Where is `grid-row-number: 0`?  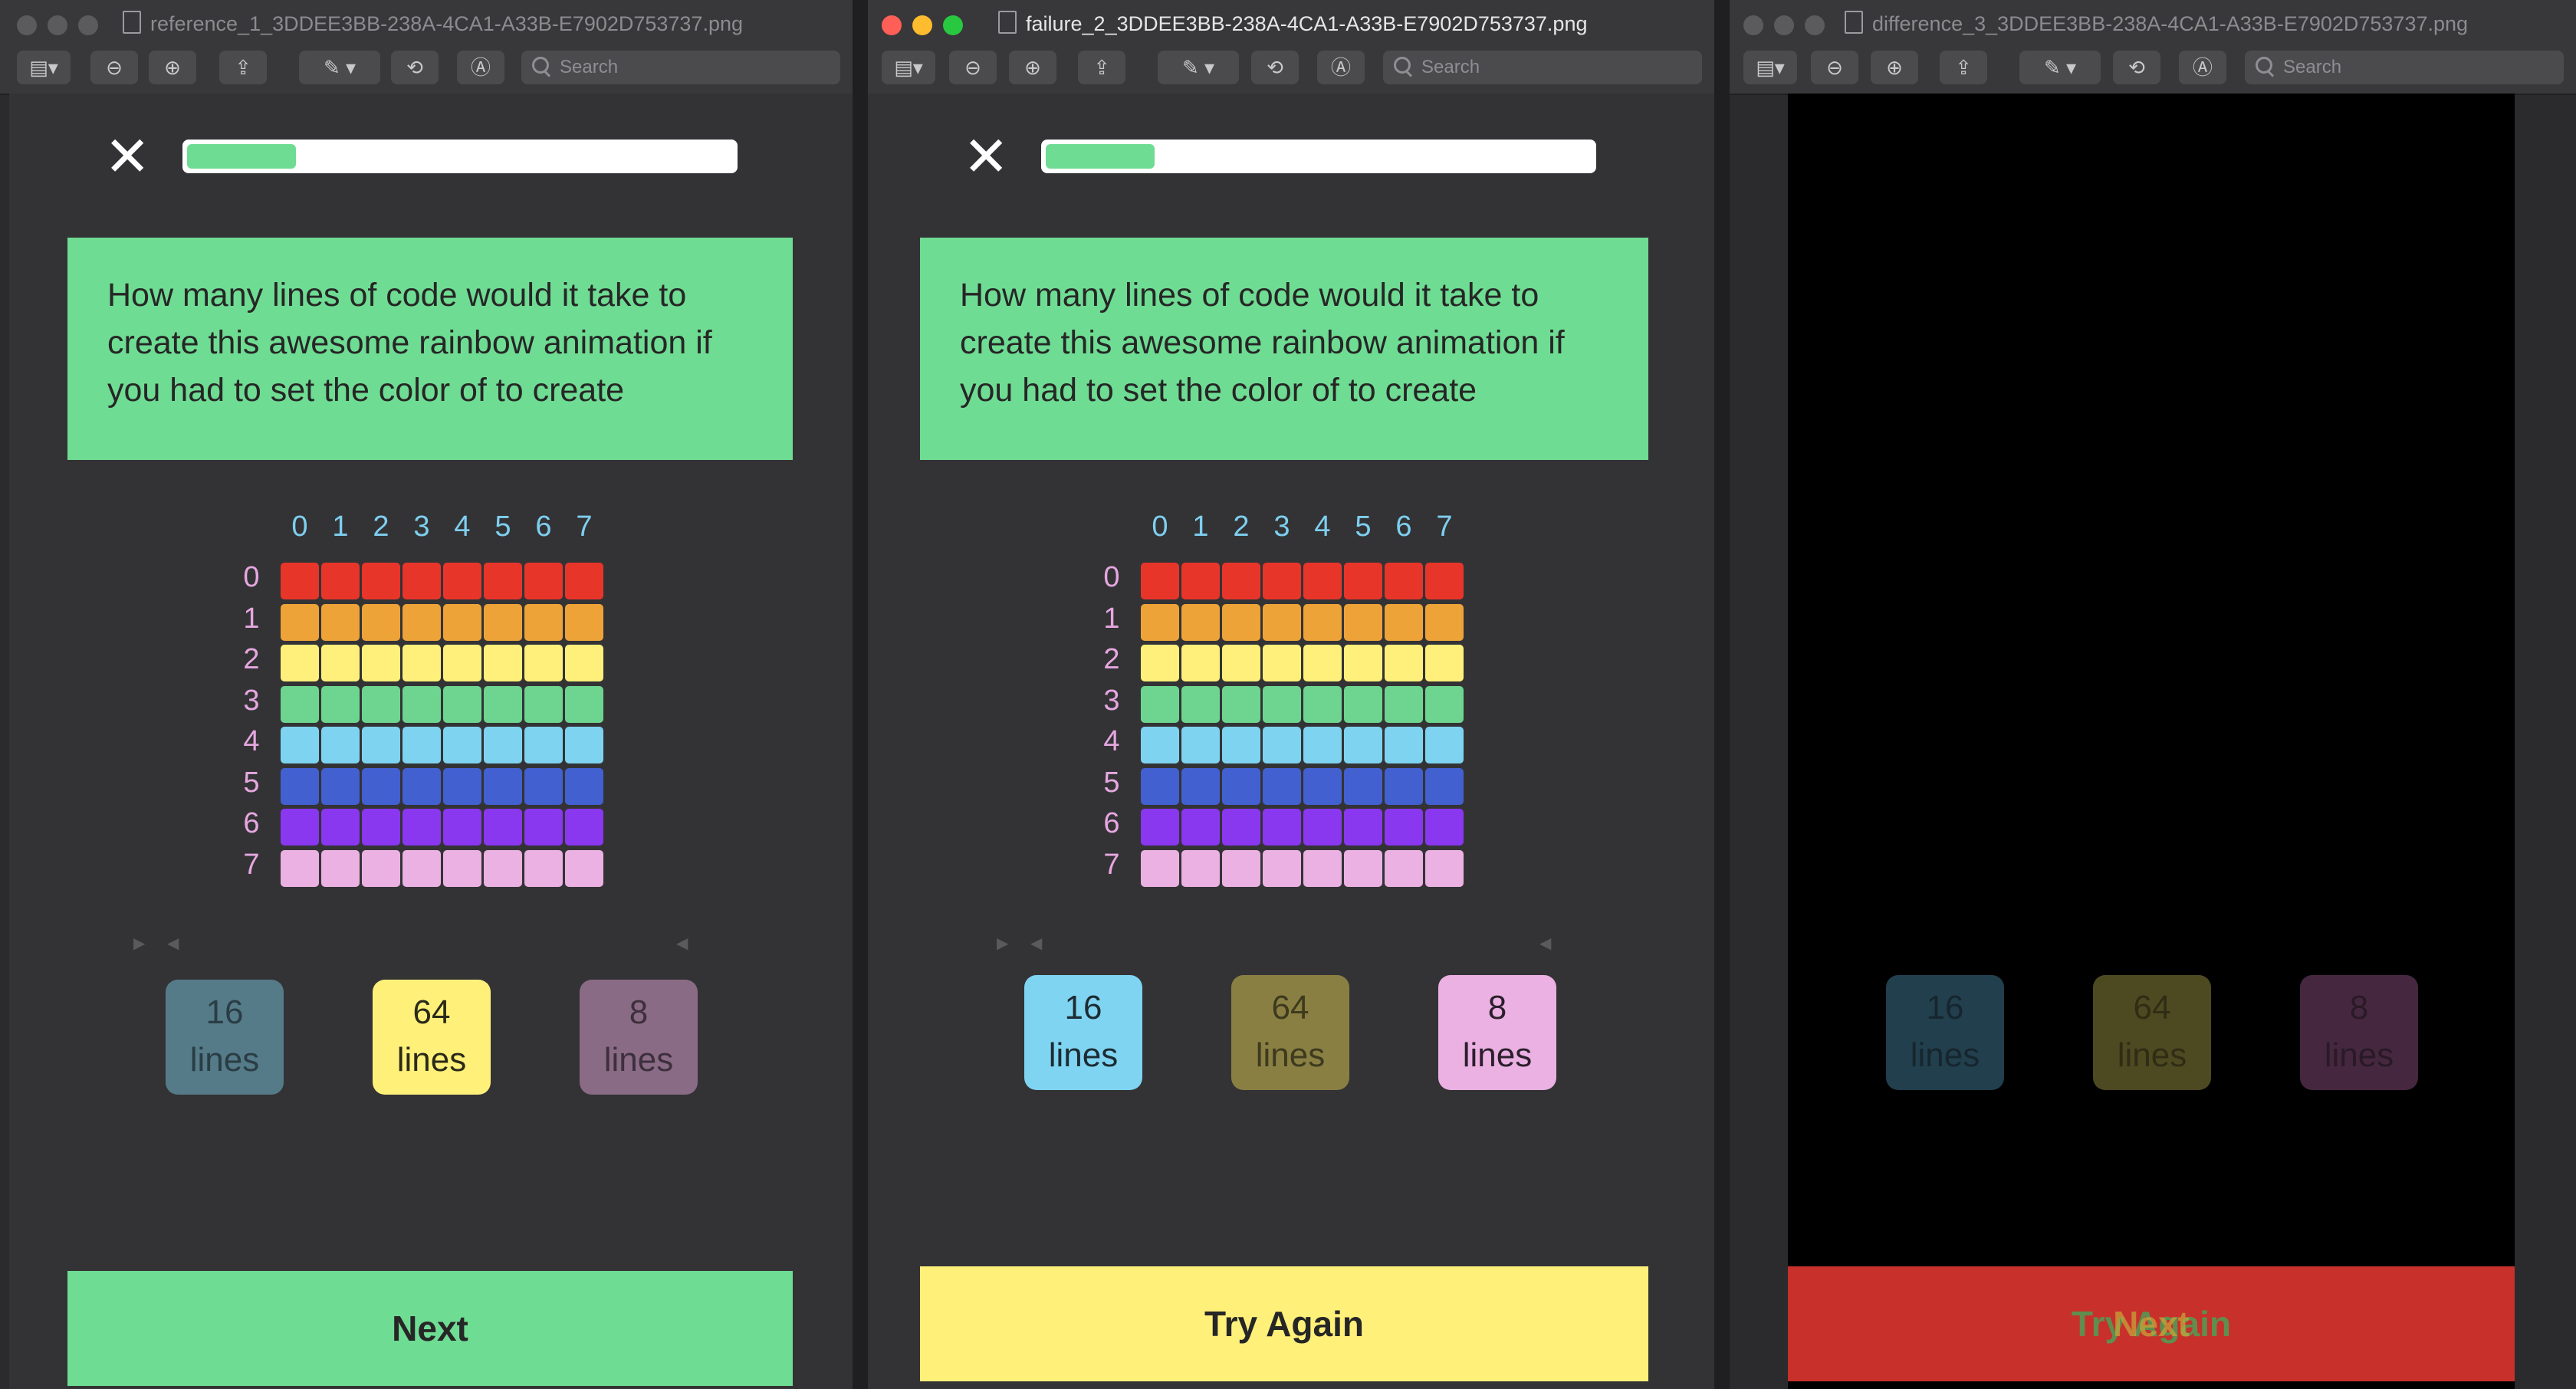 grid-row-number: 0 is located at coordinates (252, 577).